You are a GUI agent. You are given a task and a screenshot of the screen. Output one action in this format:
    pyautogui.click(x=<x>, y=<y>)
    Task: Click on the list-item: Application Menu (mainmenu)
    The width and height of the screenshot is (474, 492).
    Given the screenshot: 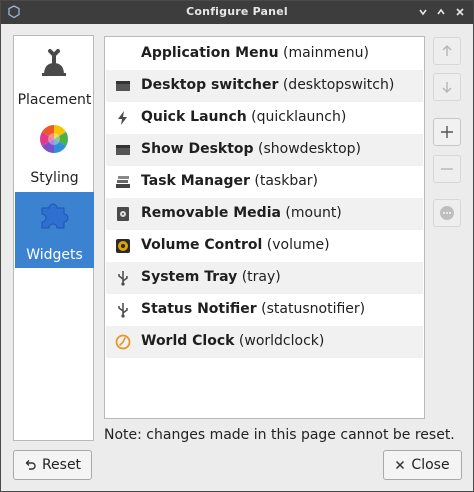 What is the action you would take?
    pyautogui.click(x=264, y=54)
    